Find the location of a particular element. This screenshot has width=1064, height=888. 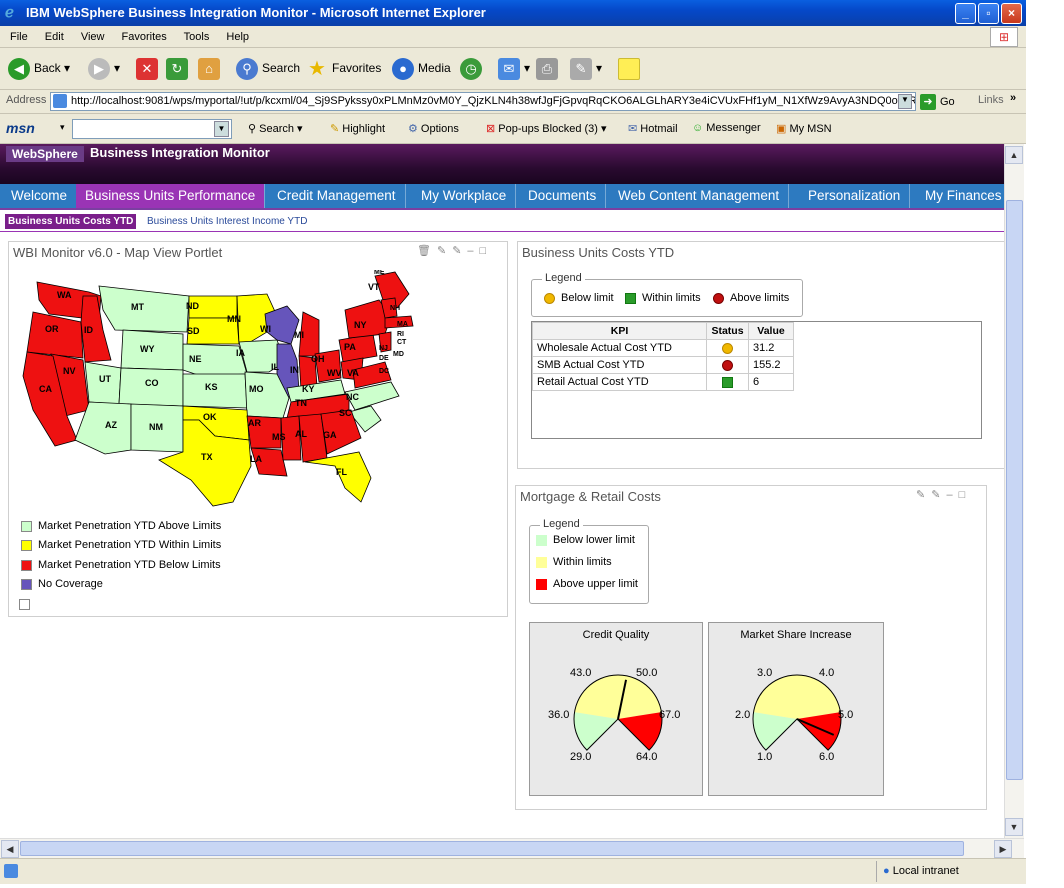

go-button: ➜ Go is located at coordinates (937, 102).